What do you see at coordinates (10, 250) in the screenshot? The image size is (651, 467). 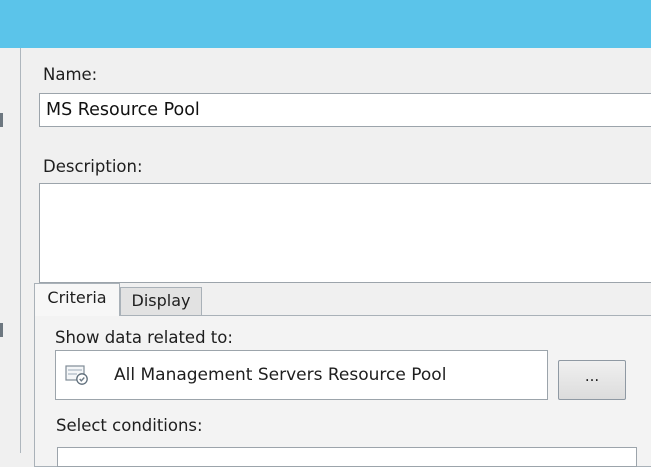 I see `left-window-frame` at bounding box center [10, 250].